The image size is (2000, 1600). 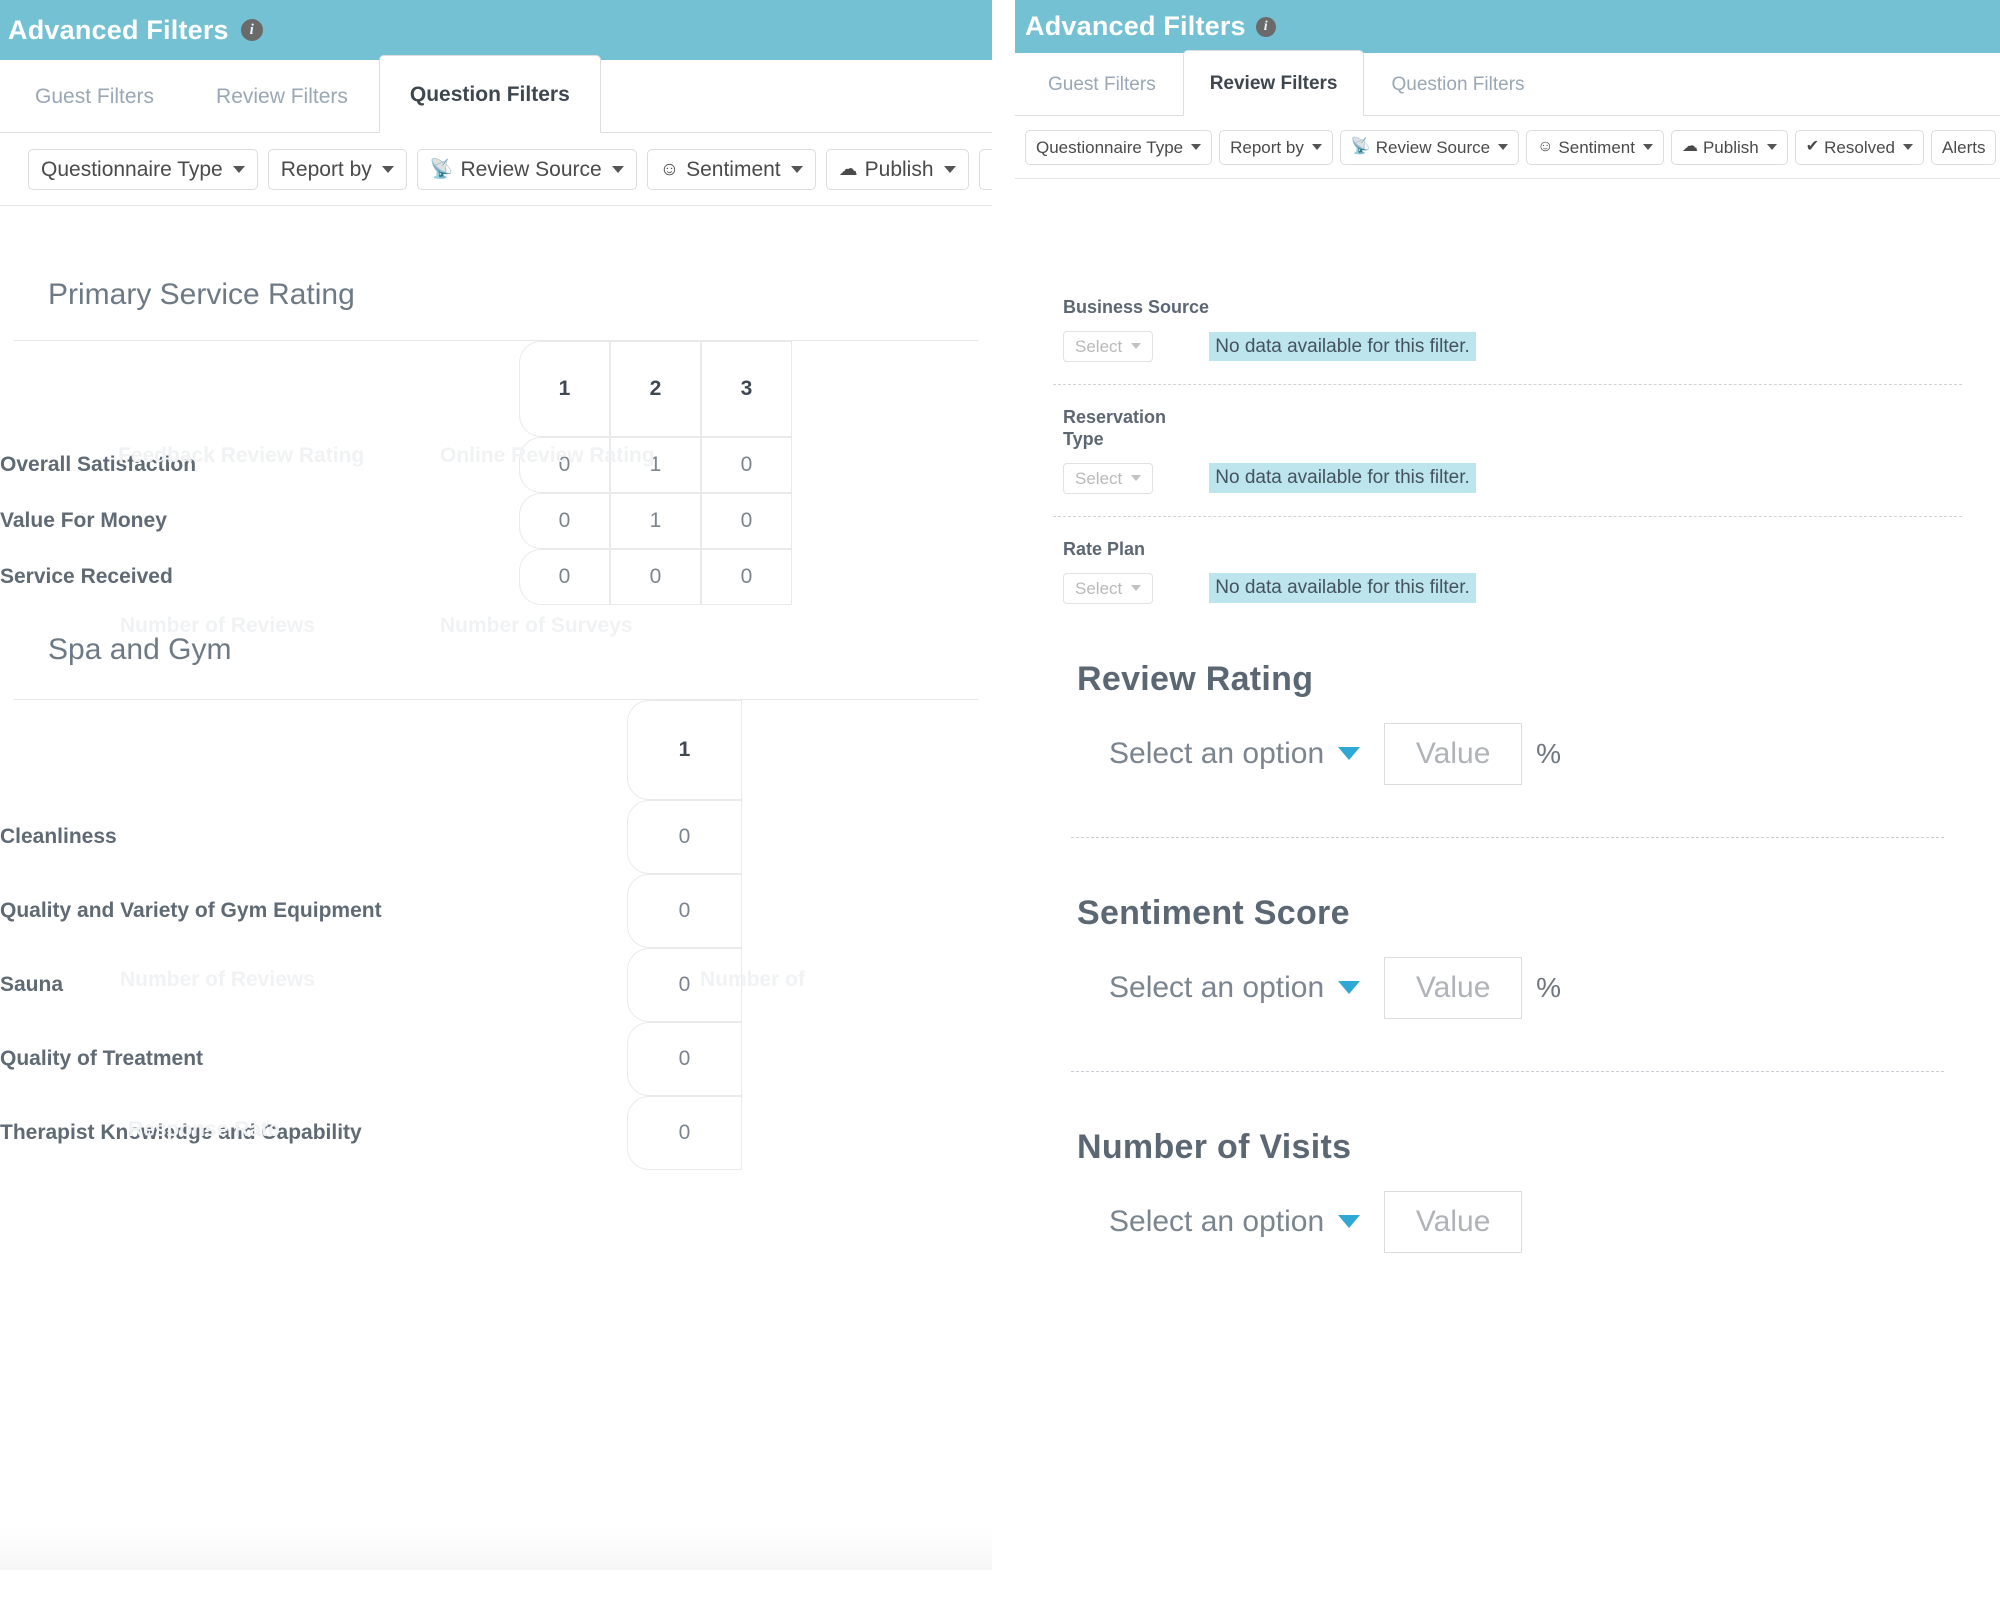 I want to click on filter-resolved: ✔ Res, so click(x=985, y=169).